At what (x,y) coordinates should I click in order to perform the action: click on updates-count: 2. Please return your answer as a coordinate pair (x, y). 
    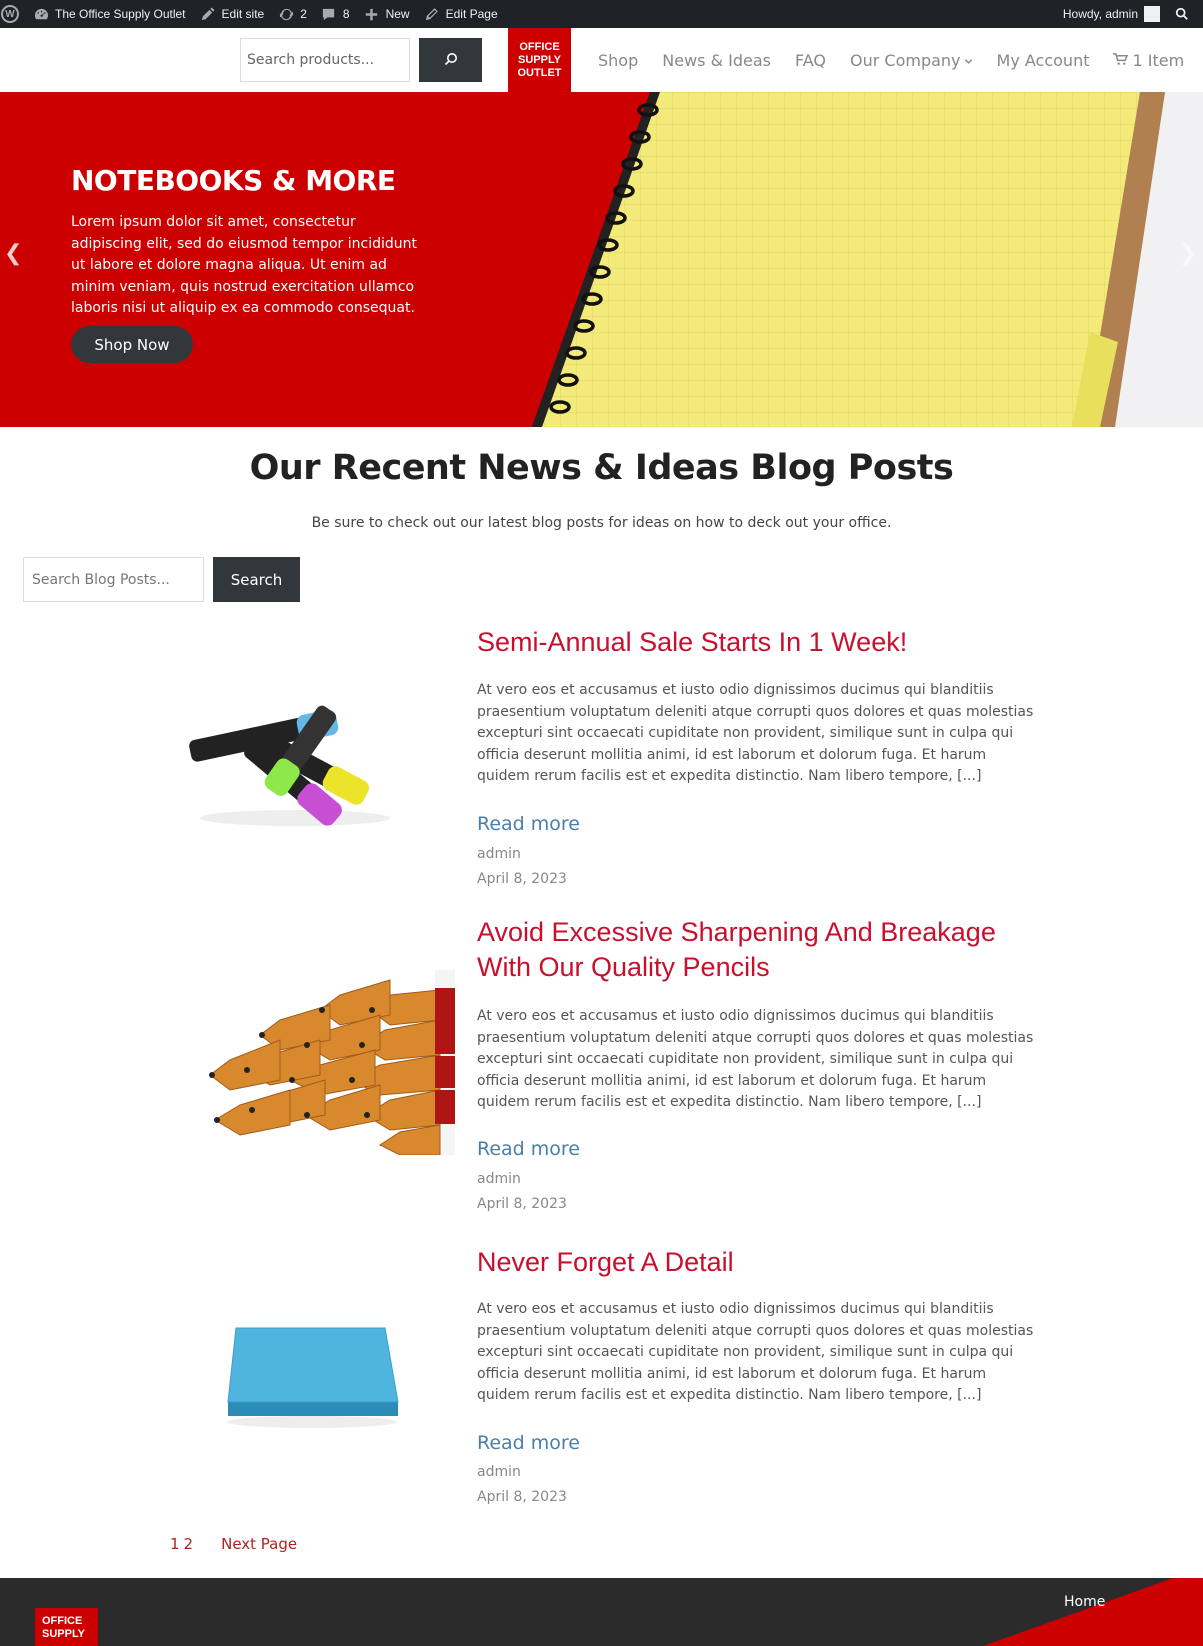
    Looking at the image, I should click on (303, 14).